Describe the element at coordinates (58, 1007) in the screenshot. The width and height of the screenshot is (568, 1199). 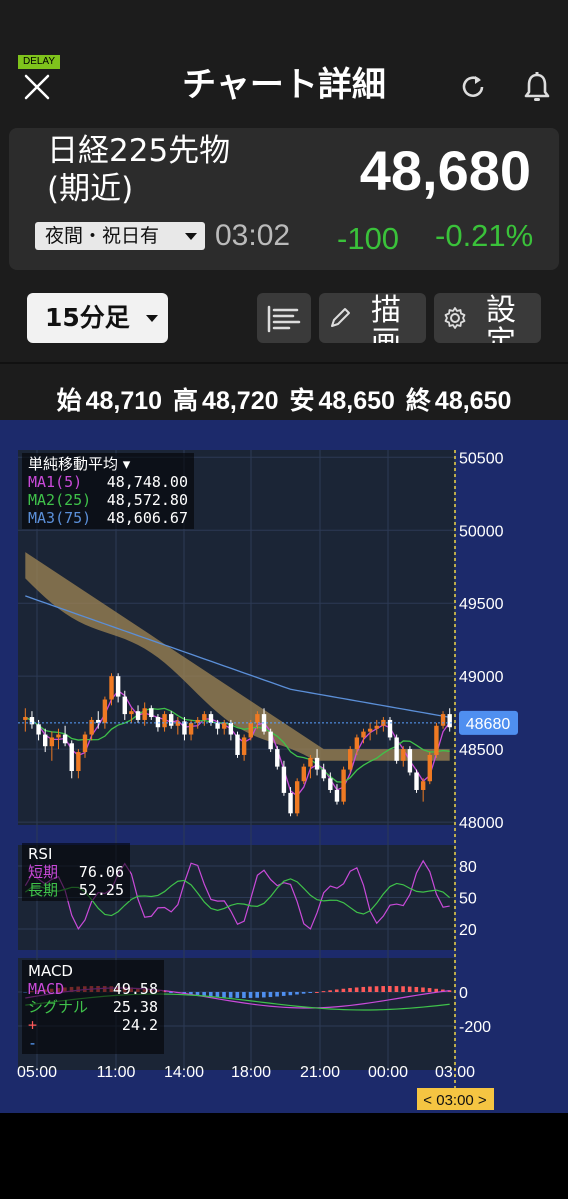
I see `signal-label: シグナル` at that location.